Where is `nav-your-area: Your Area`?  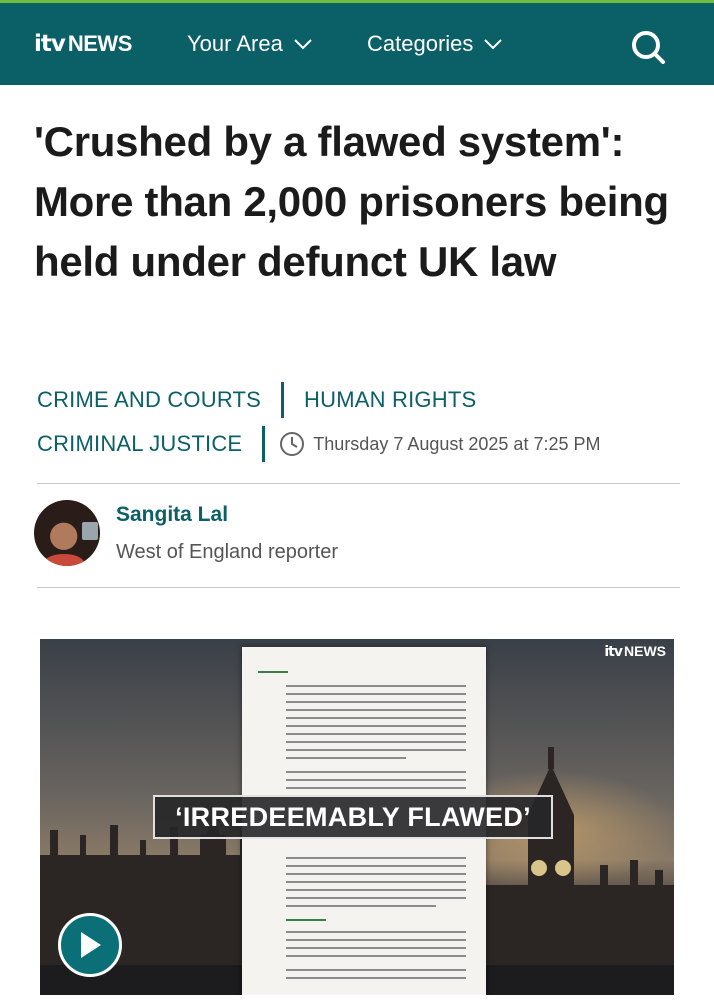
nav-your-area: Your Area is located at coordinates (250, 44).